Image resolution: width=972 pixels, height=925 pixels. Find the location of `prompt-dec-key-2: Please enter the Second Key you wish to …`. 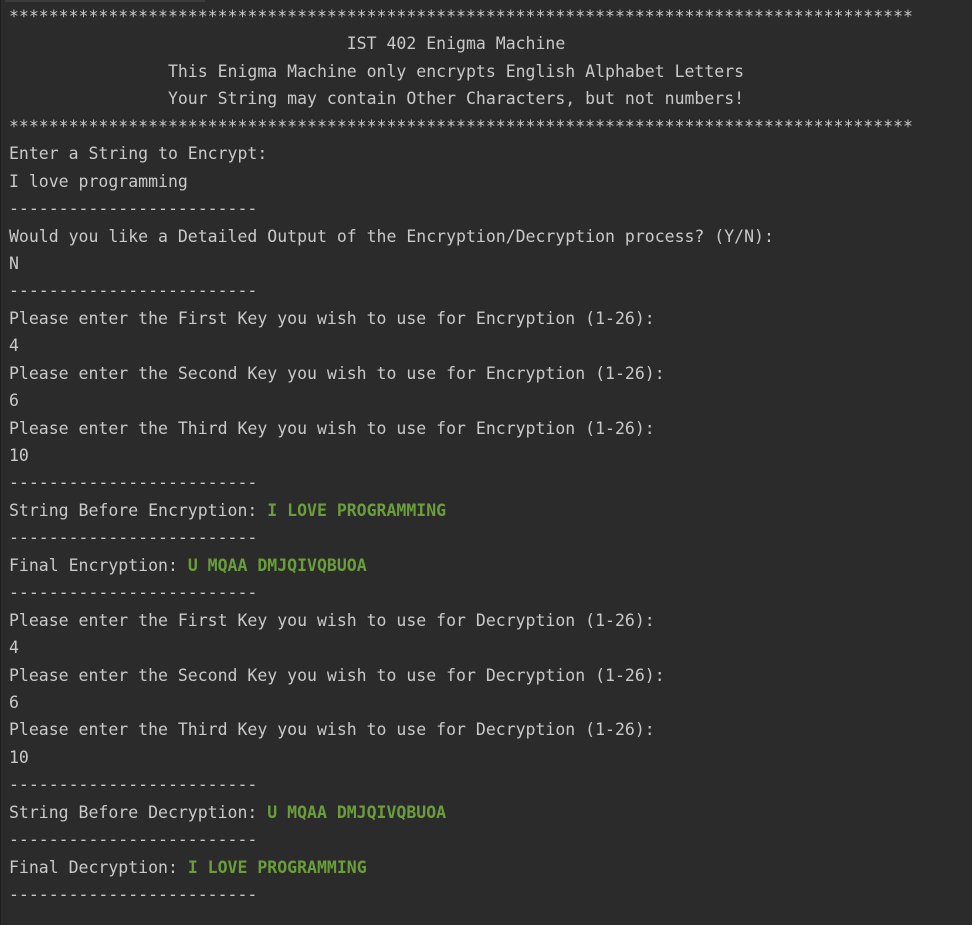

prompt-dec-key-2: Please enter the Second Key you wish to … is located at coordinates (337, 675).